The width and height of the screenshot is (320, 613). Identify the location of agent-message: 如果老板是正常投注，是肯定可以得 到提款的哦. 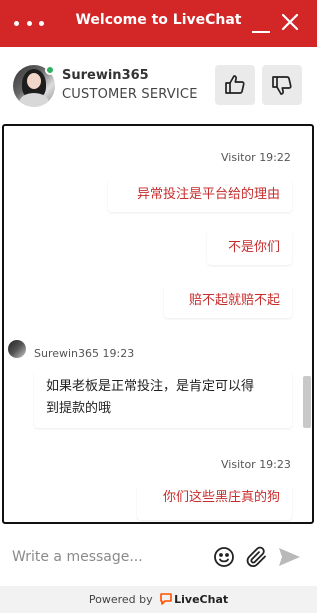
(163, 399).